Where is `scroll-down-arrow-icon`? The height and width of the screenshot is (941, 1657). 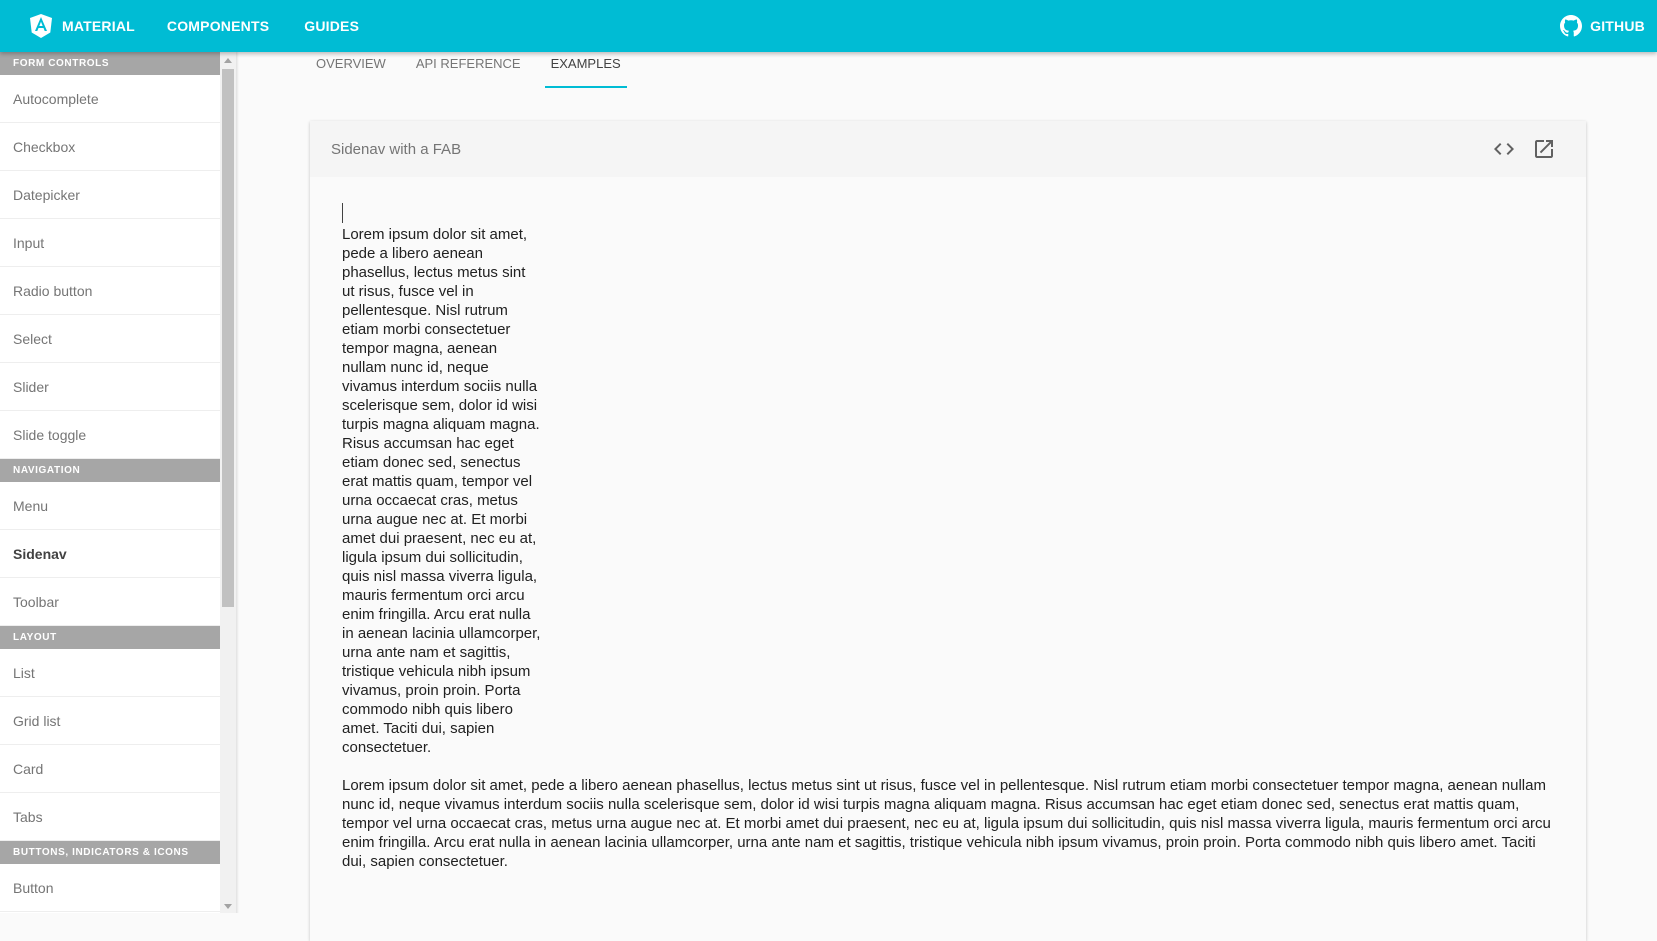 scroll-down-arrow-icon is located at coordinates (228, 906).